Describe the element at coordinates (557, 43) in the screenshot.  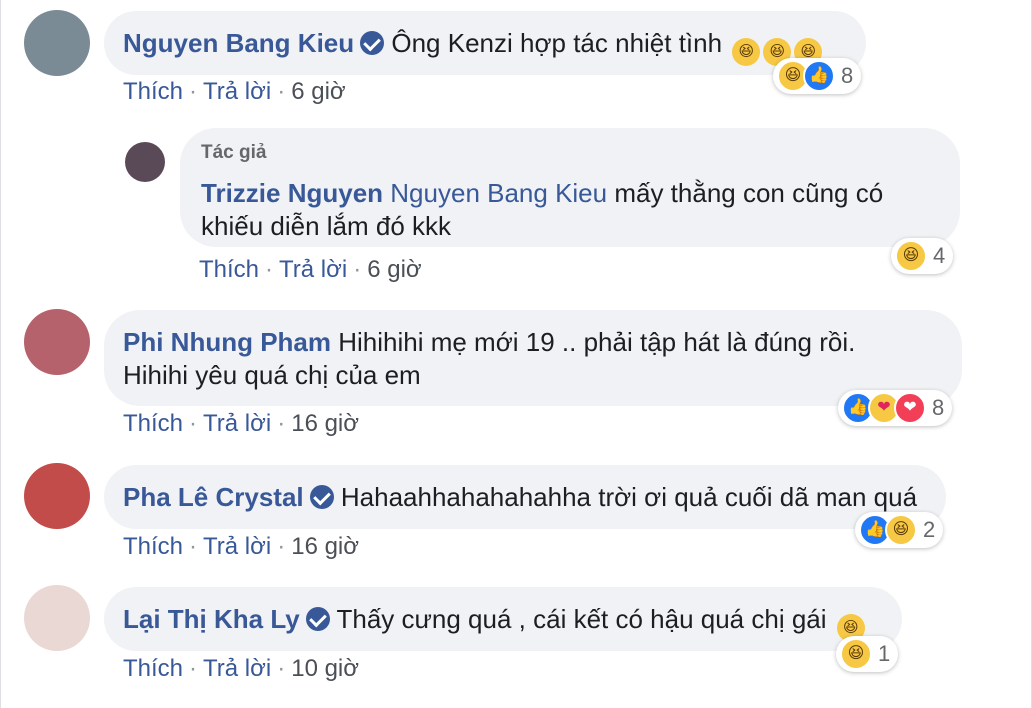
I see `comment-text: Ông Kenzi hợp tác nhiệt tình` at that location.